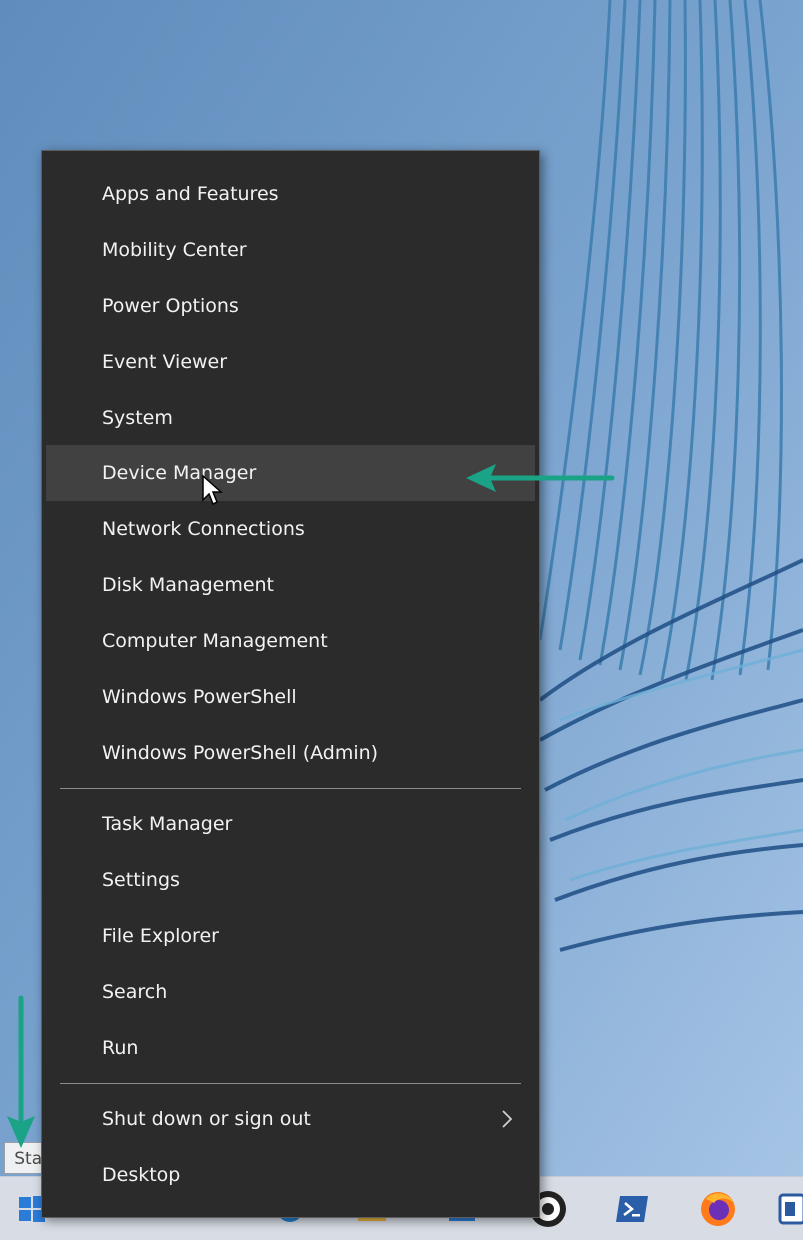  What do you see at coordinates (290, 585) in the screenshot?
I see `menu-item-disk-management: Disk Management` at bounding box center [290, 585].